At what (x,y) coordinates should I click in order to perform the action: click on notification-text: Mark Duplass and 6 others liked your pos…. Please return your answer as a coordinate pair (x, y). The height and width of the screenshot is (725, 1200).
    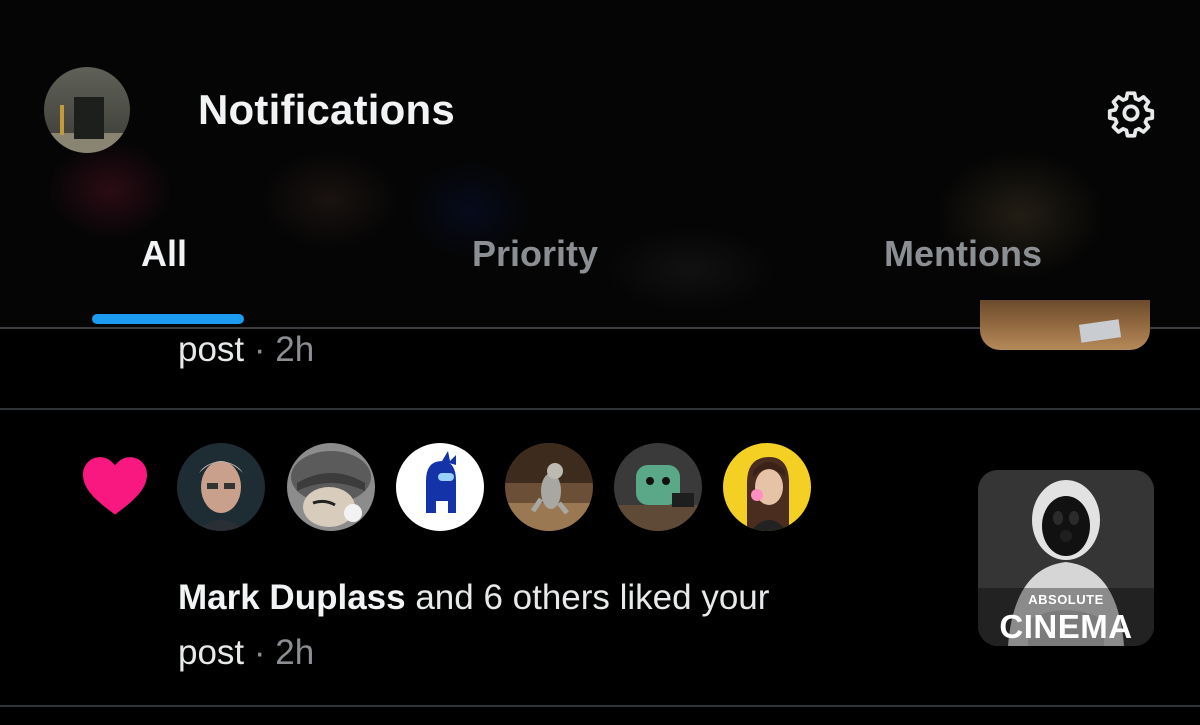
    Looking at the image, I should click on (558, 625).